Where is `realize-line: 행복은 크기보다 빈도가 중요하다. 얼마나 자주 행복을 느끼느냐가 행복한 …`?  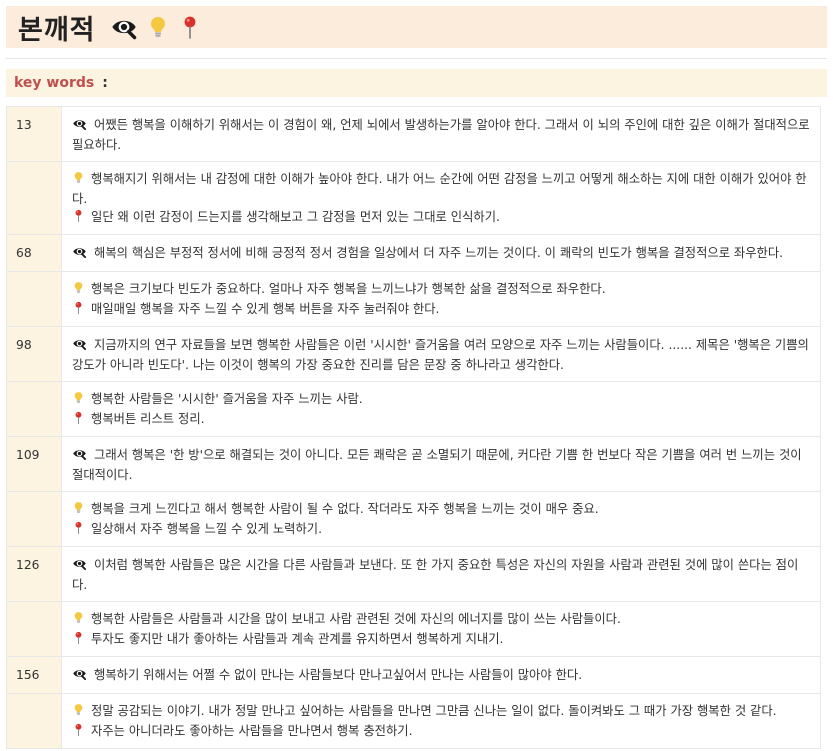
realize-line: 행복은 크기보다 빈도가 중요하다. 얼마나 자주 행복을 느끼느냐가 행복한 … is located at coordinates (441, 290).